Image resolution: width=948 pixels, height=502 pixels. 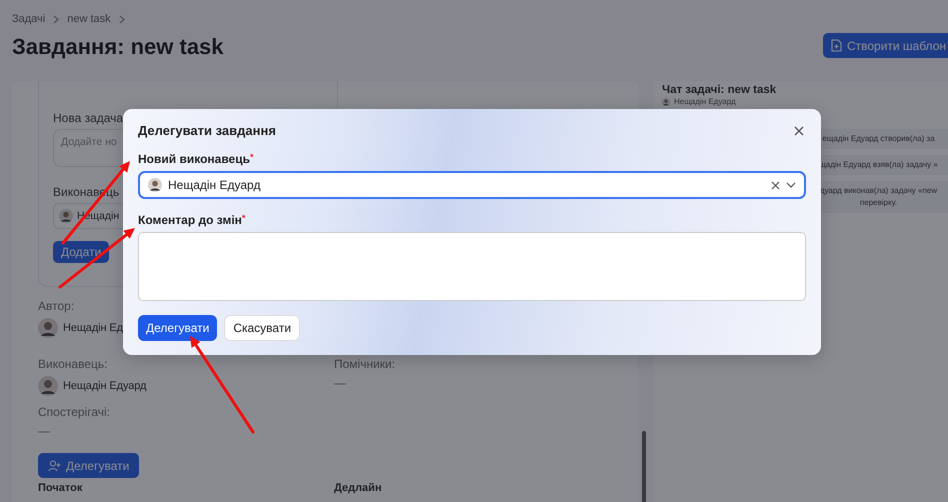 I want to click on assignee-name: Нещадін Едуард, so click(x=215, y=185).